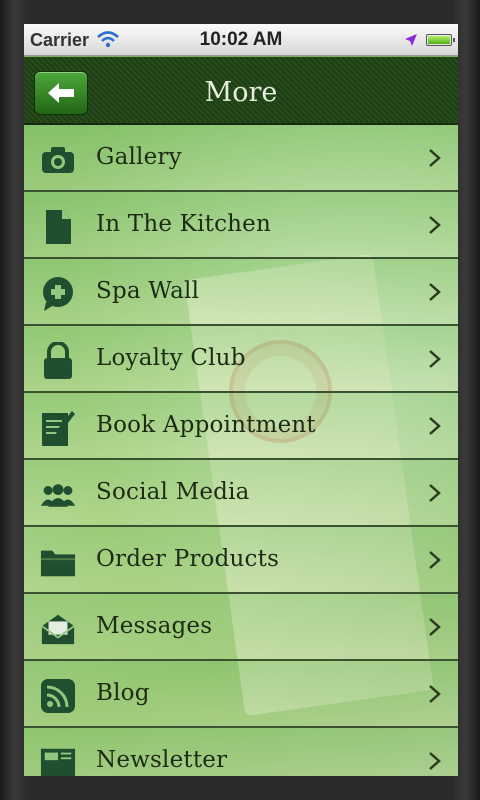 This screenshot has width=480, height=800. Describe the element at coordinates (241, 292) in the screenshot. I see `menu-item-spa-wall: Spa Wall` at that location.